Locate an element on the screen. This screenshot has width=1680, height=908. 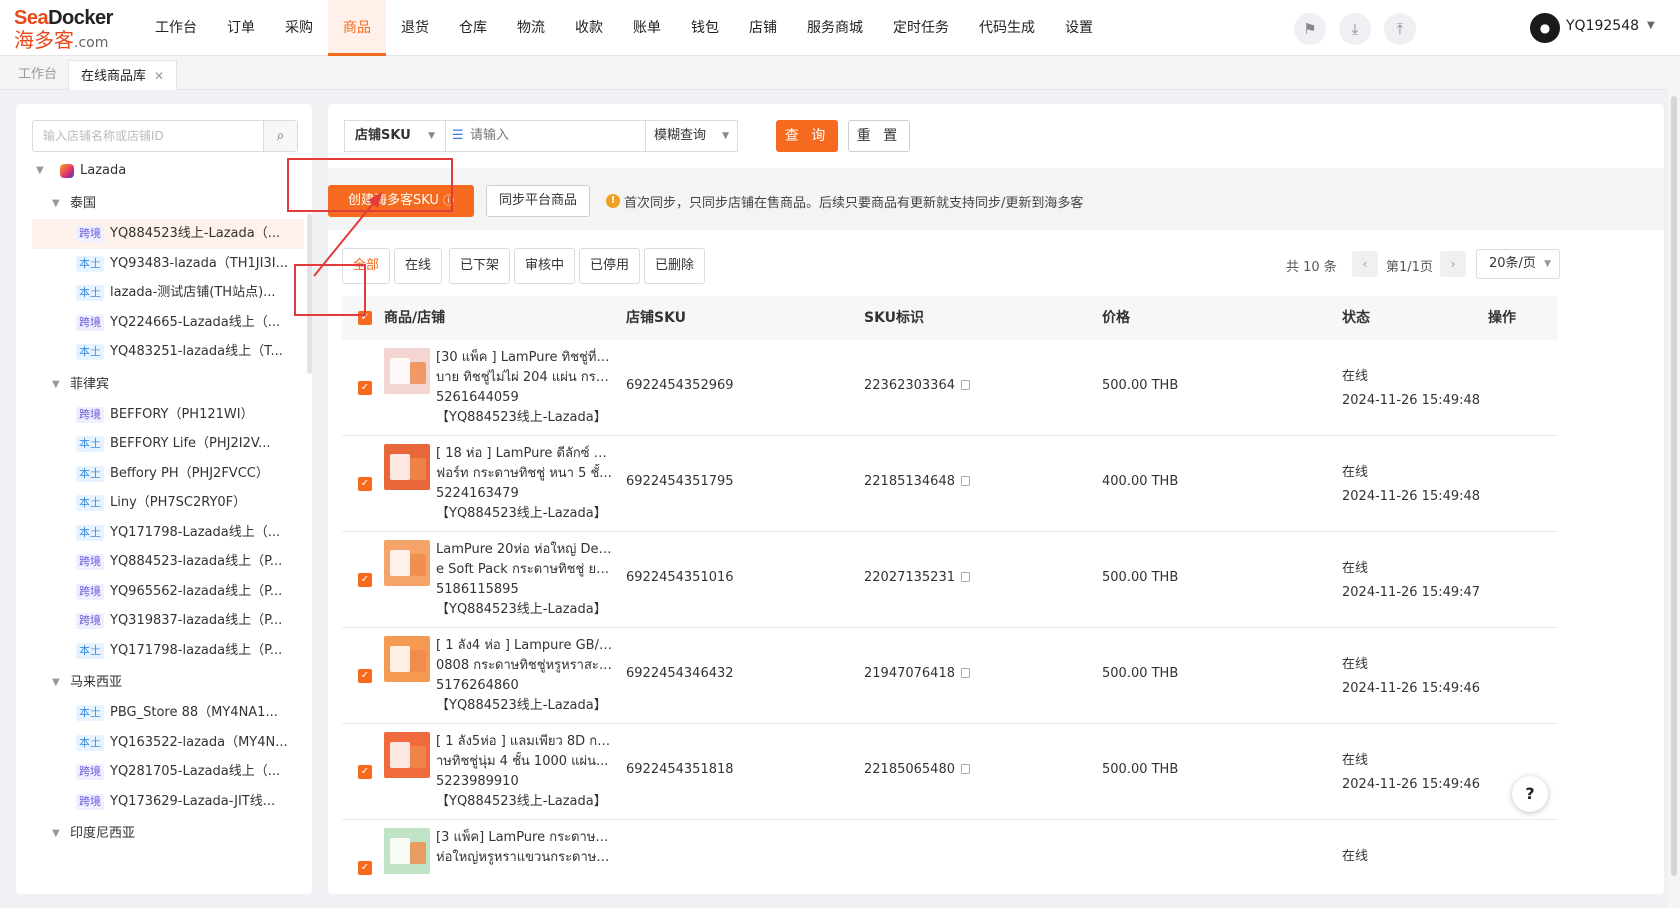
page-size-select: 20条/页 ▼ is located at coordinates (1518, 264).